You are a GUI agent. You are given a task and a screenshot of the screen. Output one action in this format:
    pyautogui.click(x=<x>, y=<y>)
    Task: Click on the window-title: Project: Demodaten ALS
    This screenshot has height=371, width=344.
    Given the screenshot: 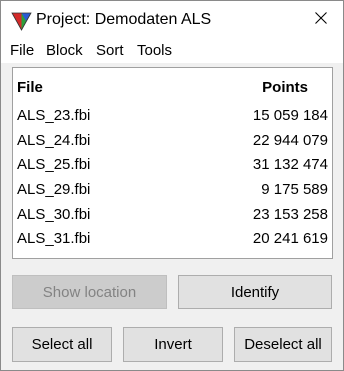 What is the action you would take?
    pyautogui.click(x=124, y=19)
    